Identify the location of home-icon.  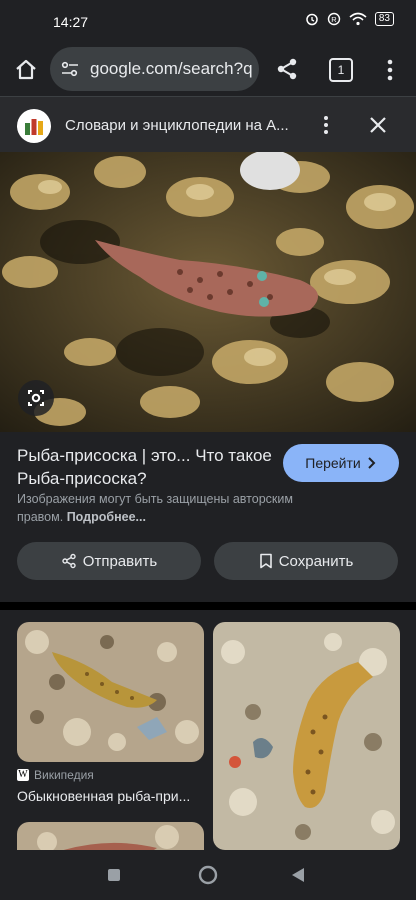
(26, 70).